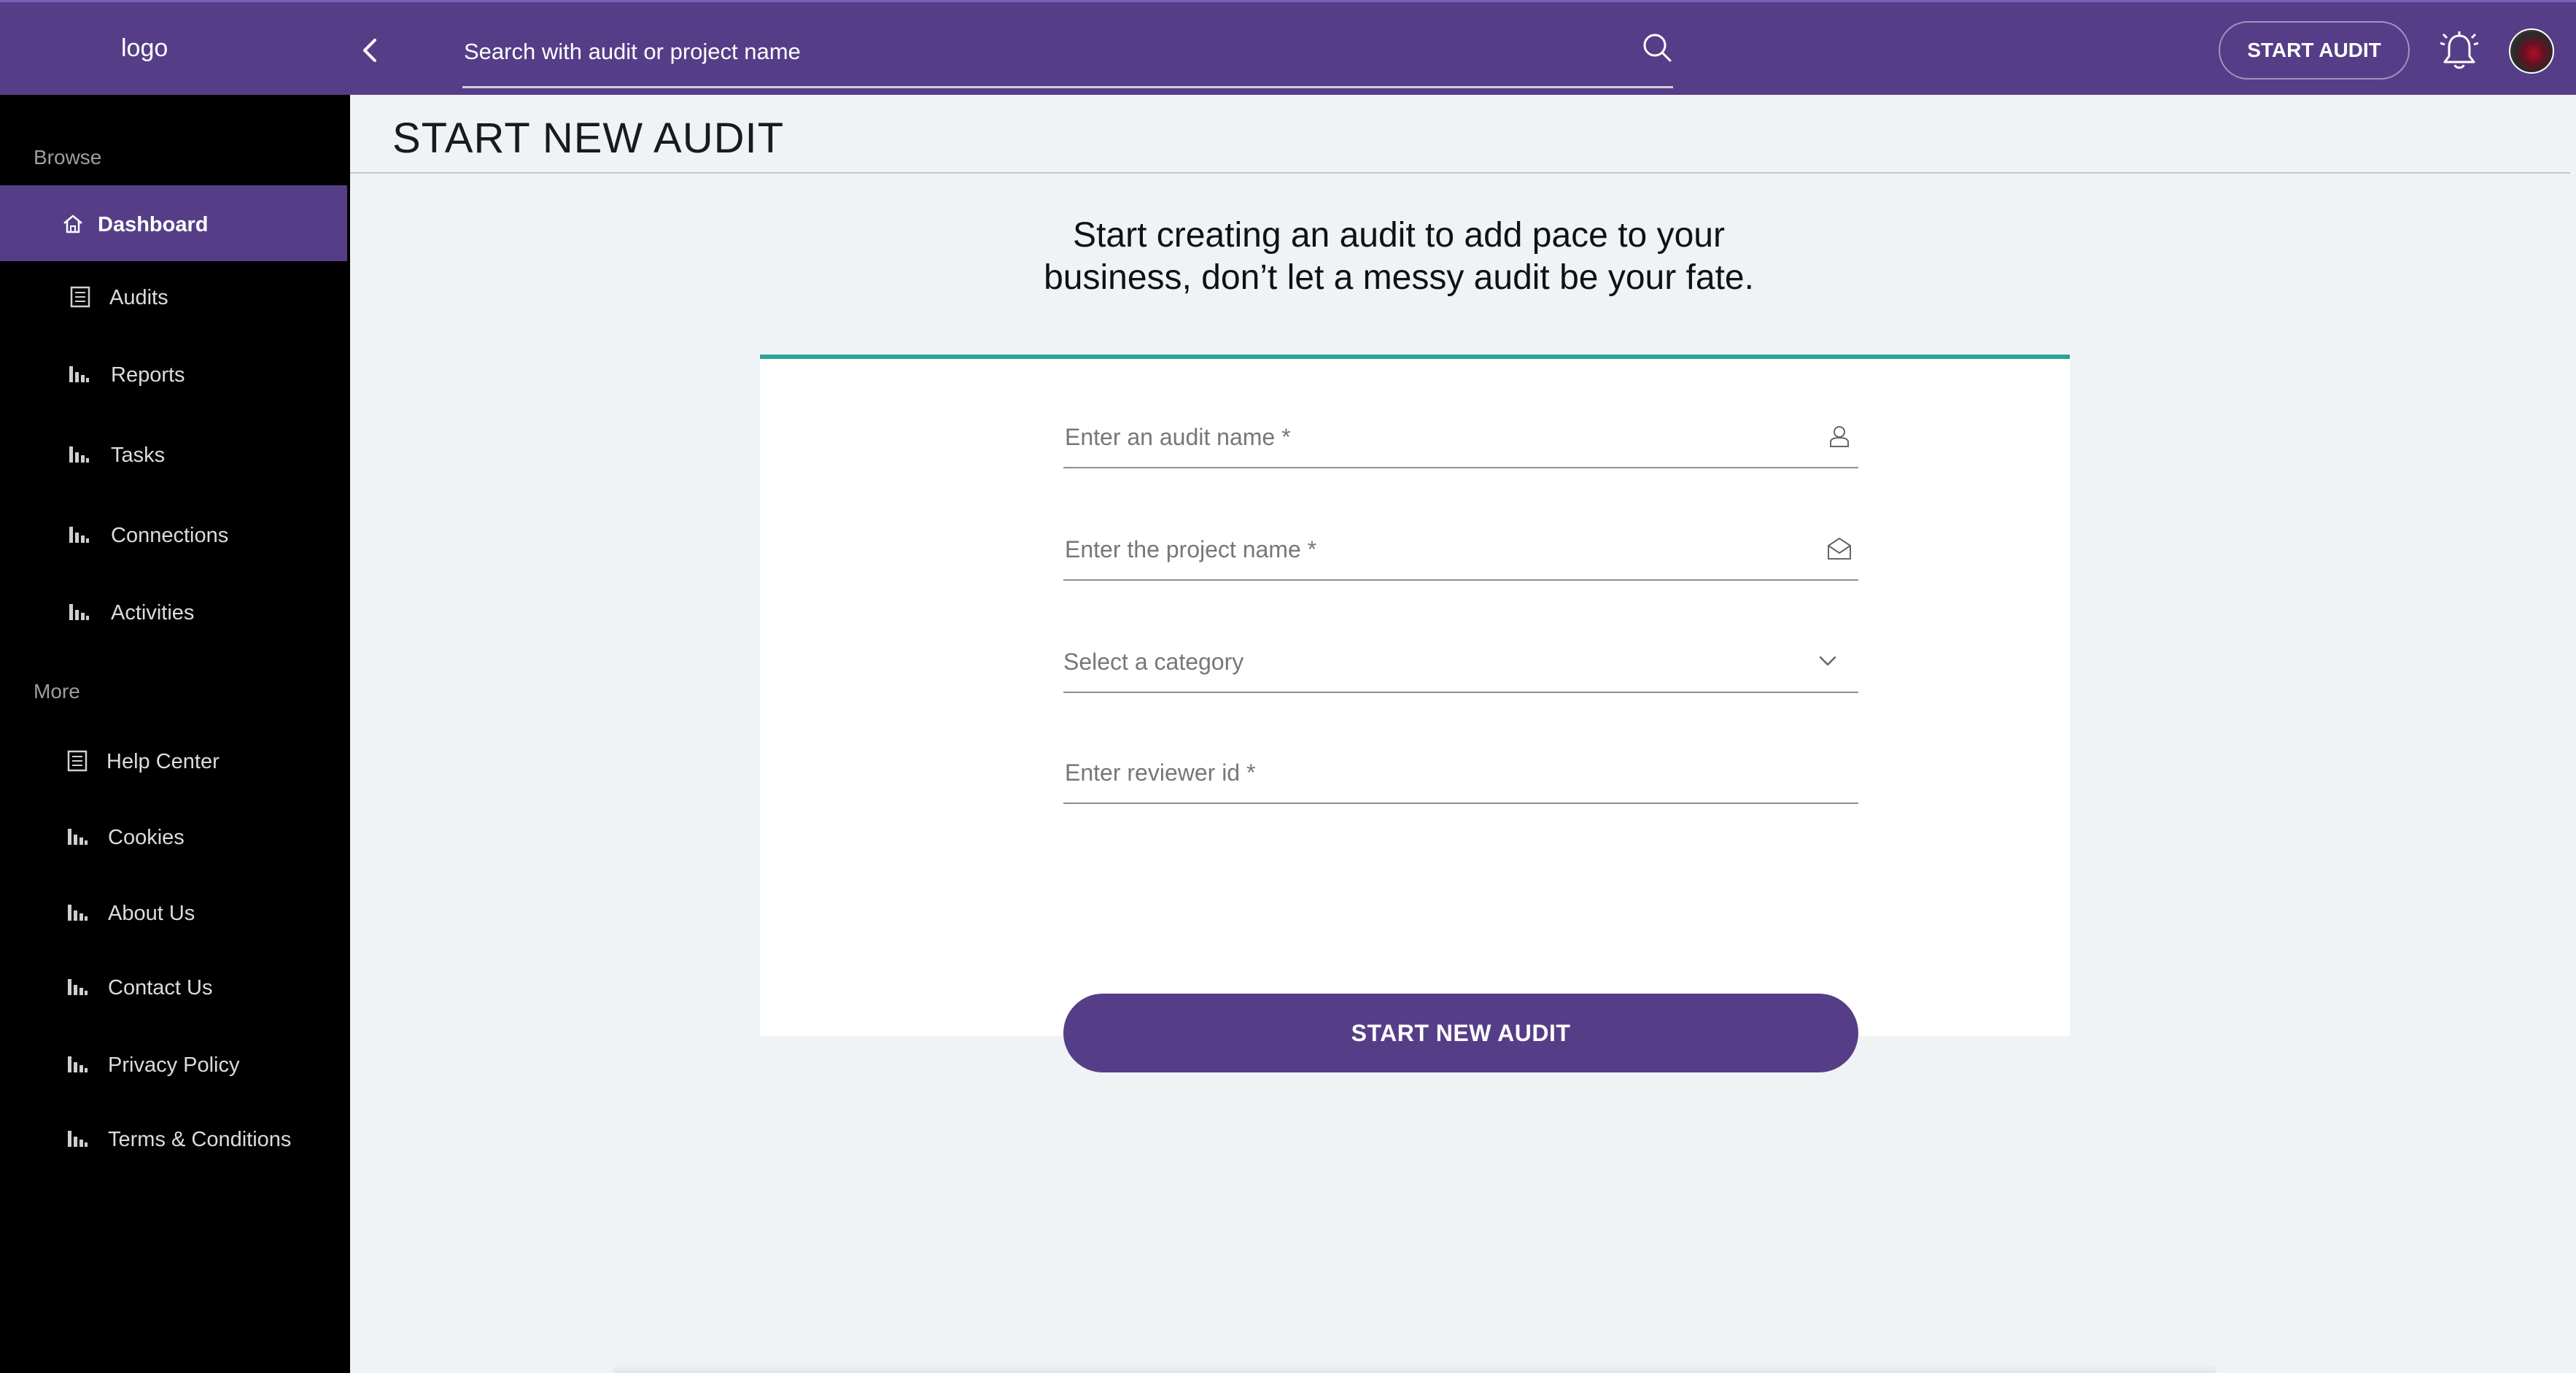 The height and width of the screenshot is (1373, 2576). I want to click on sidebar-item-reports: Reports, so click(174, 373).